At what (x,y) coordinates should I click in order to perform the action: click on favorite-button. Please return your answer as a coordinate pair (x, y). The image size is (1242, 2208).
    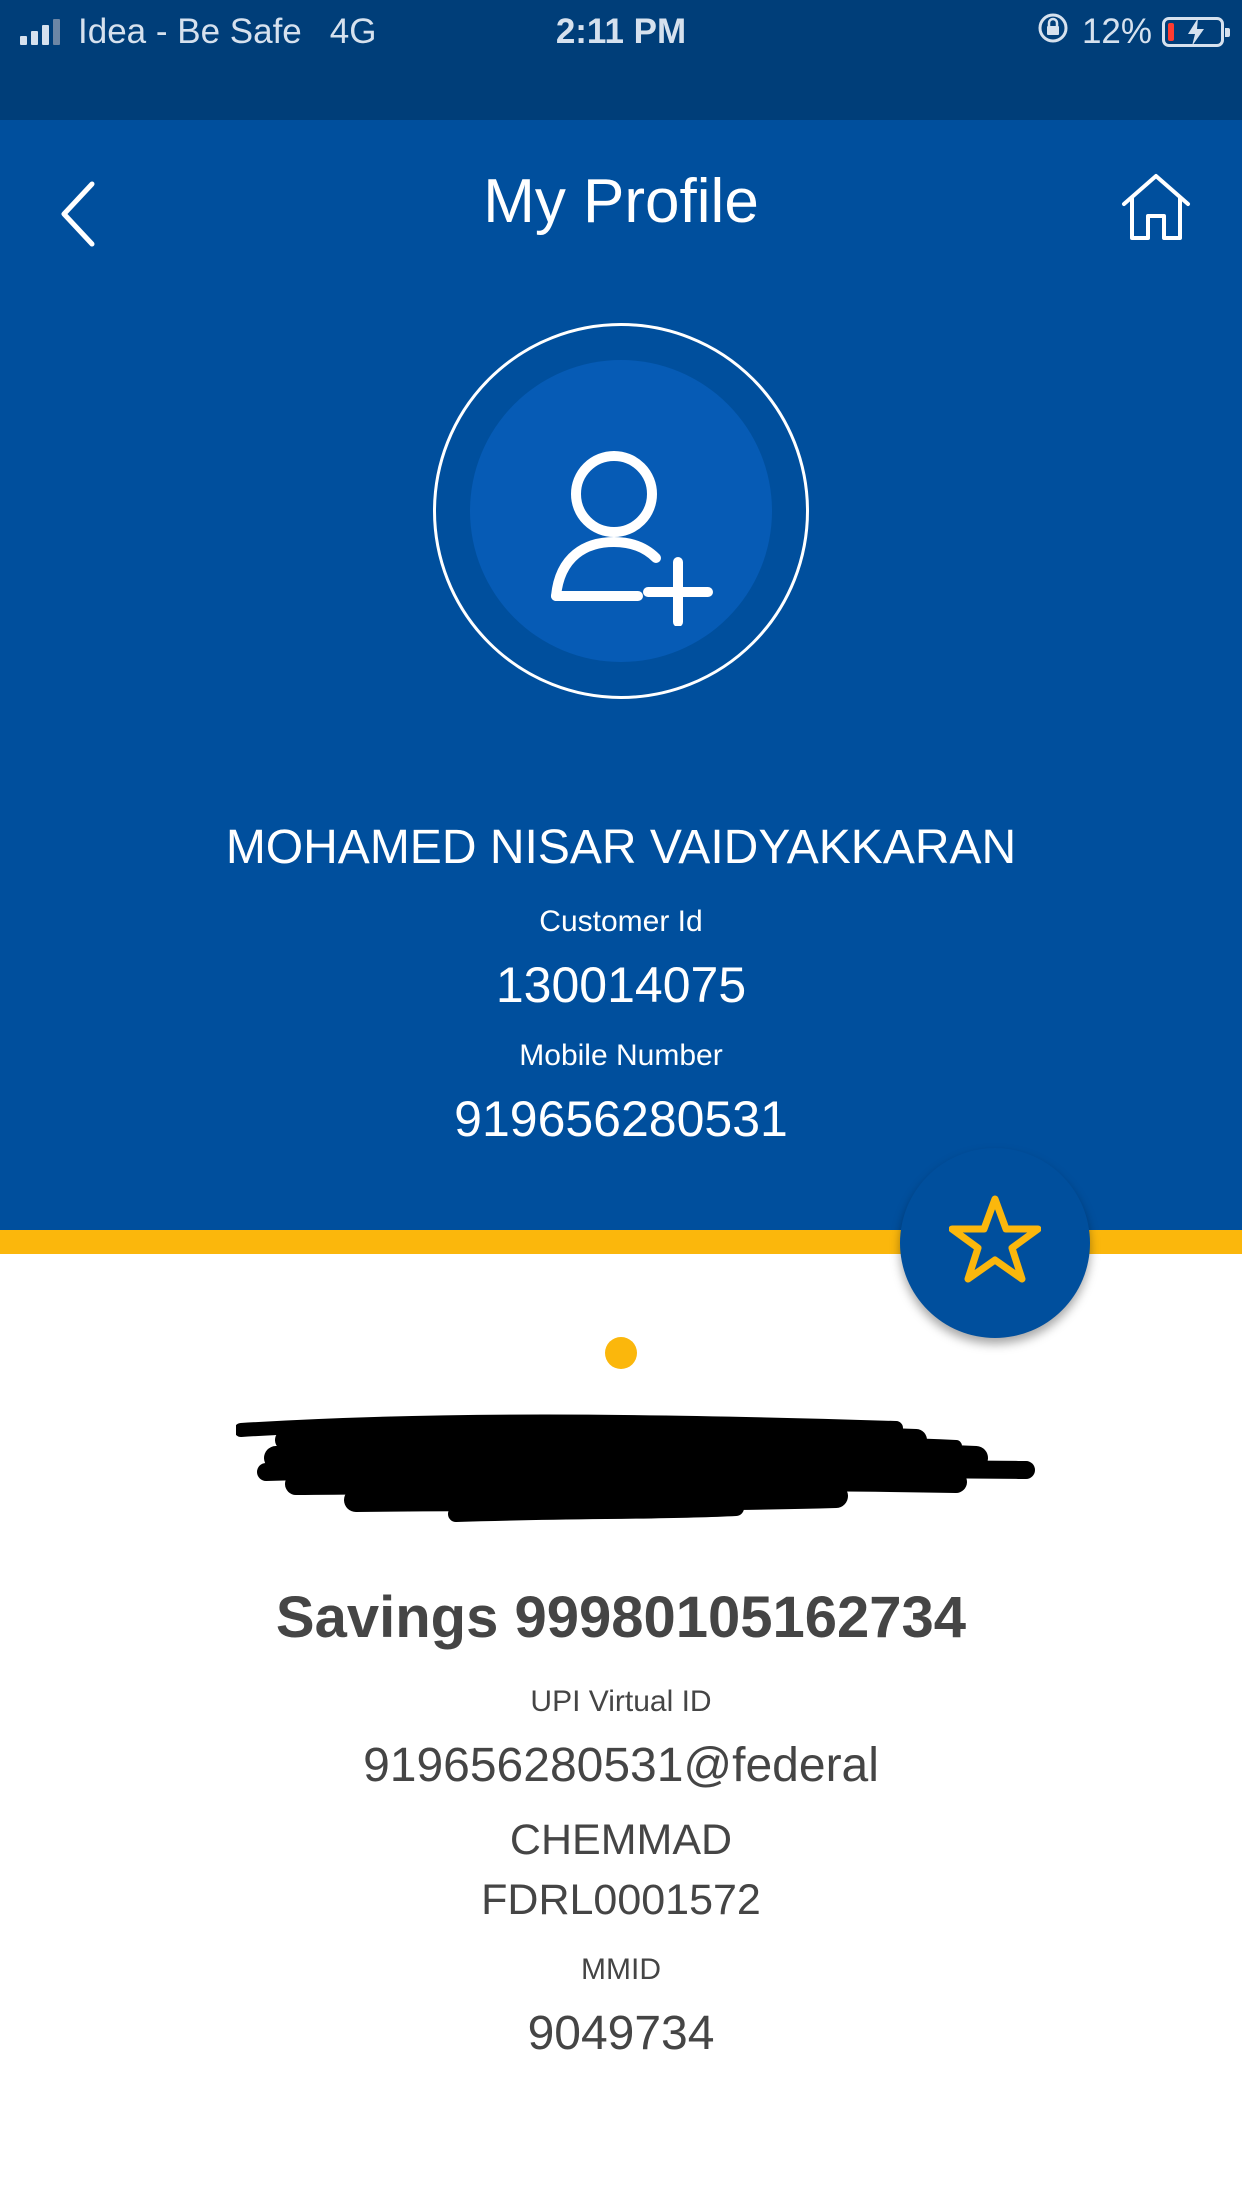
    Looking at the image, I should click on (995, 1243).